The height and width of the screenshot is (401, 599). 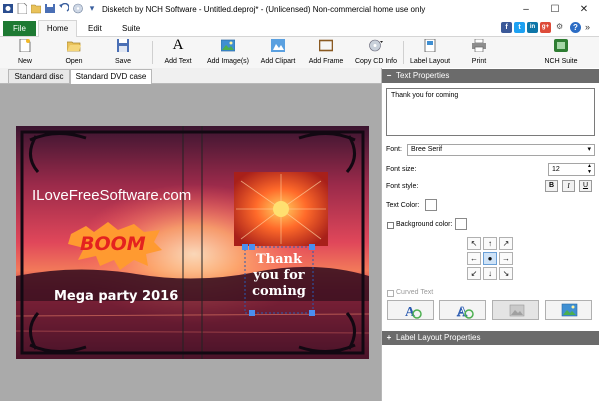 I want to click on label-layout-label: Label Layout, so click(x=430, y=61).